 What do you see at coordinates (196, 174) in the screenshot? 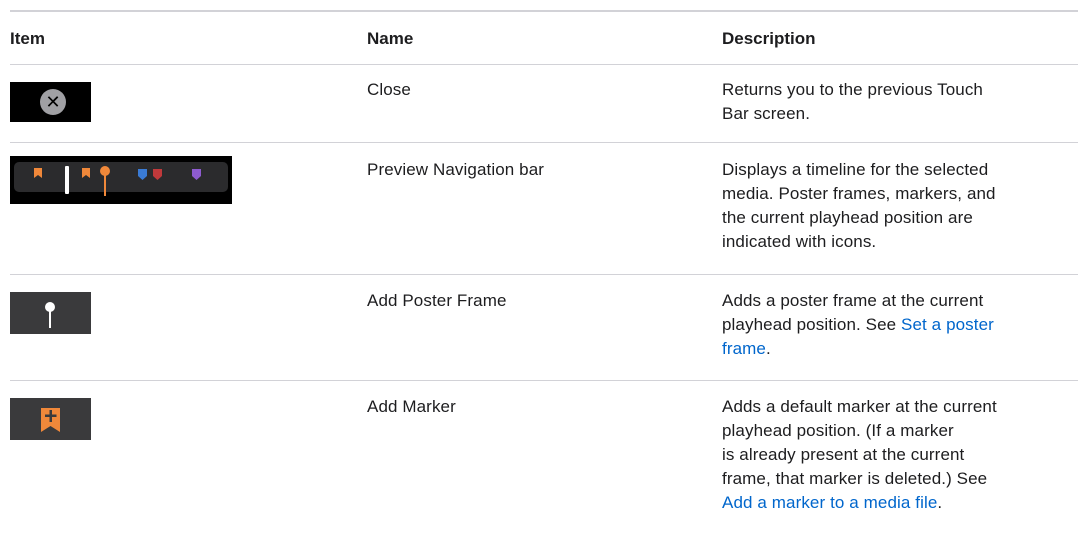
I see `marker-purple-icon` at bounding box center [196, 174].